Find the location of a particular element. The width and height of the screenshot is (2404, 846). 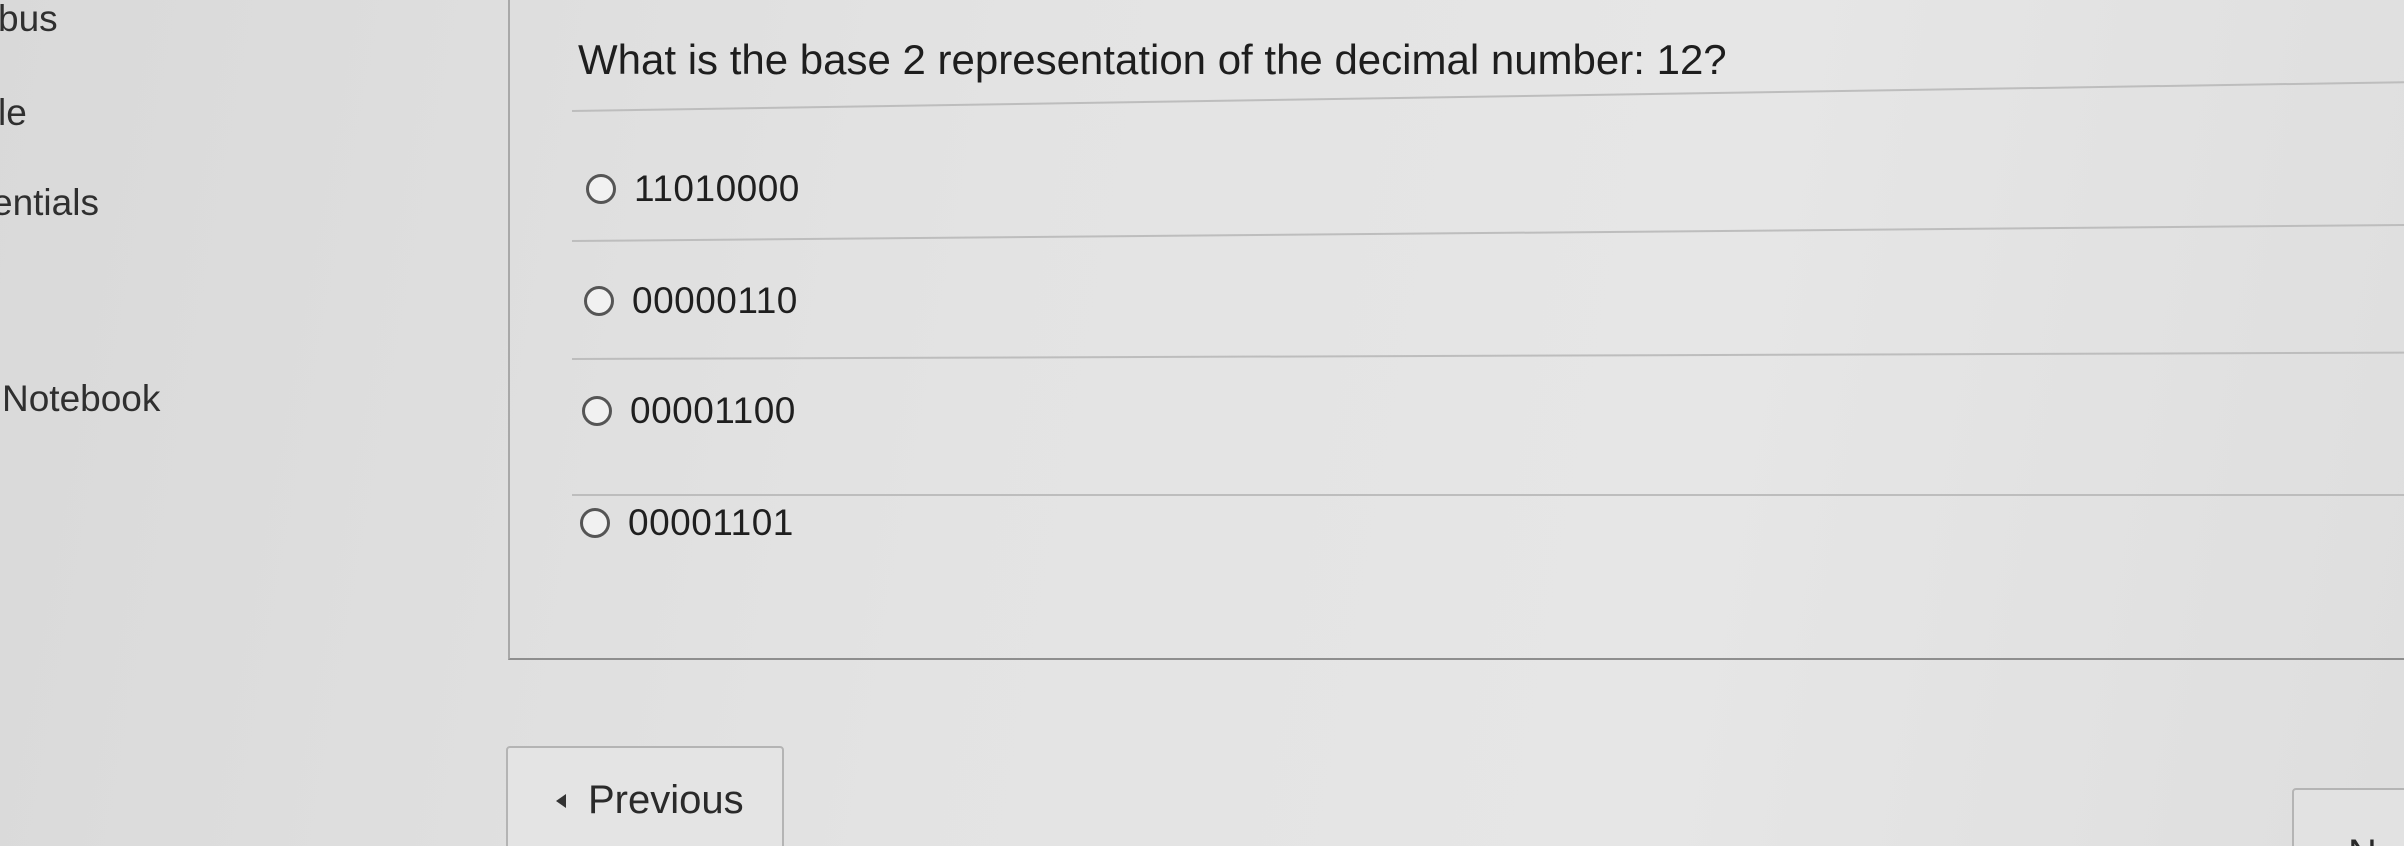

course-nav-item-notebook: Notebook is located at coordinates (81, 399).